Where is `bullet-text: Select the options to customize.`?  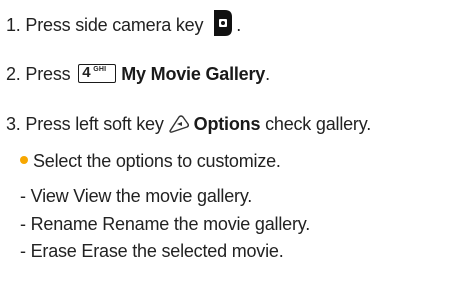 bullet-text: Select the options to customize. is located at coordinates (157, 161).